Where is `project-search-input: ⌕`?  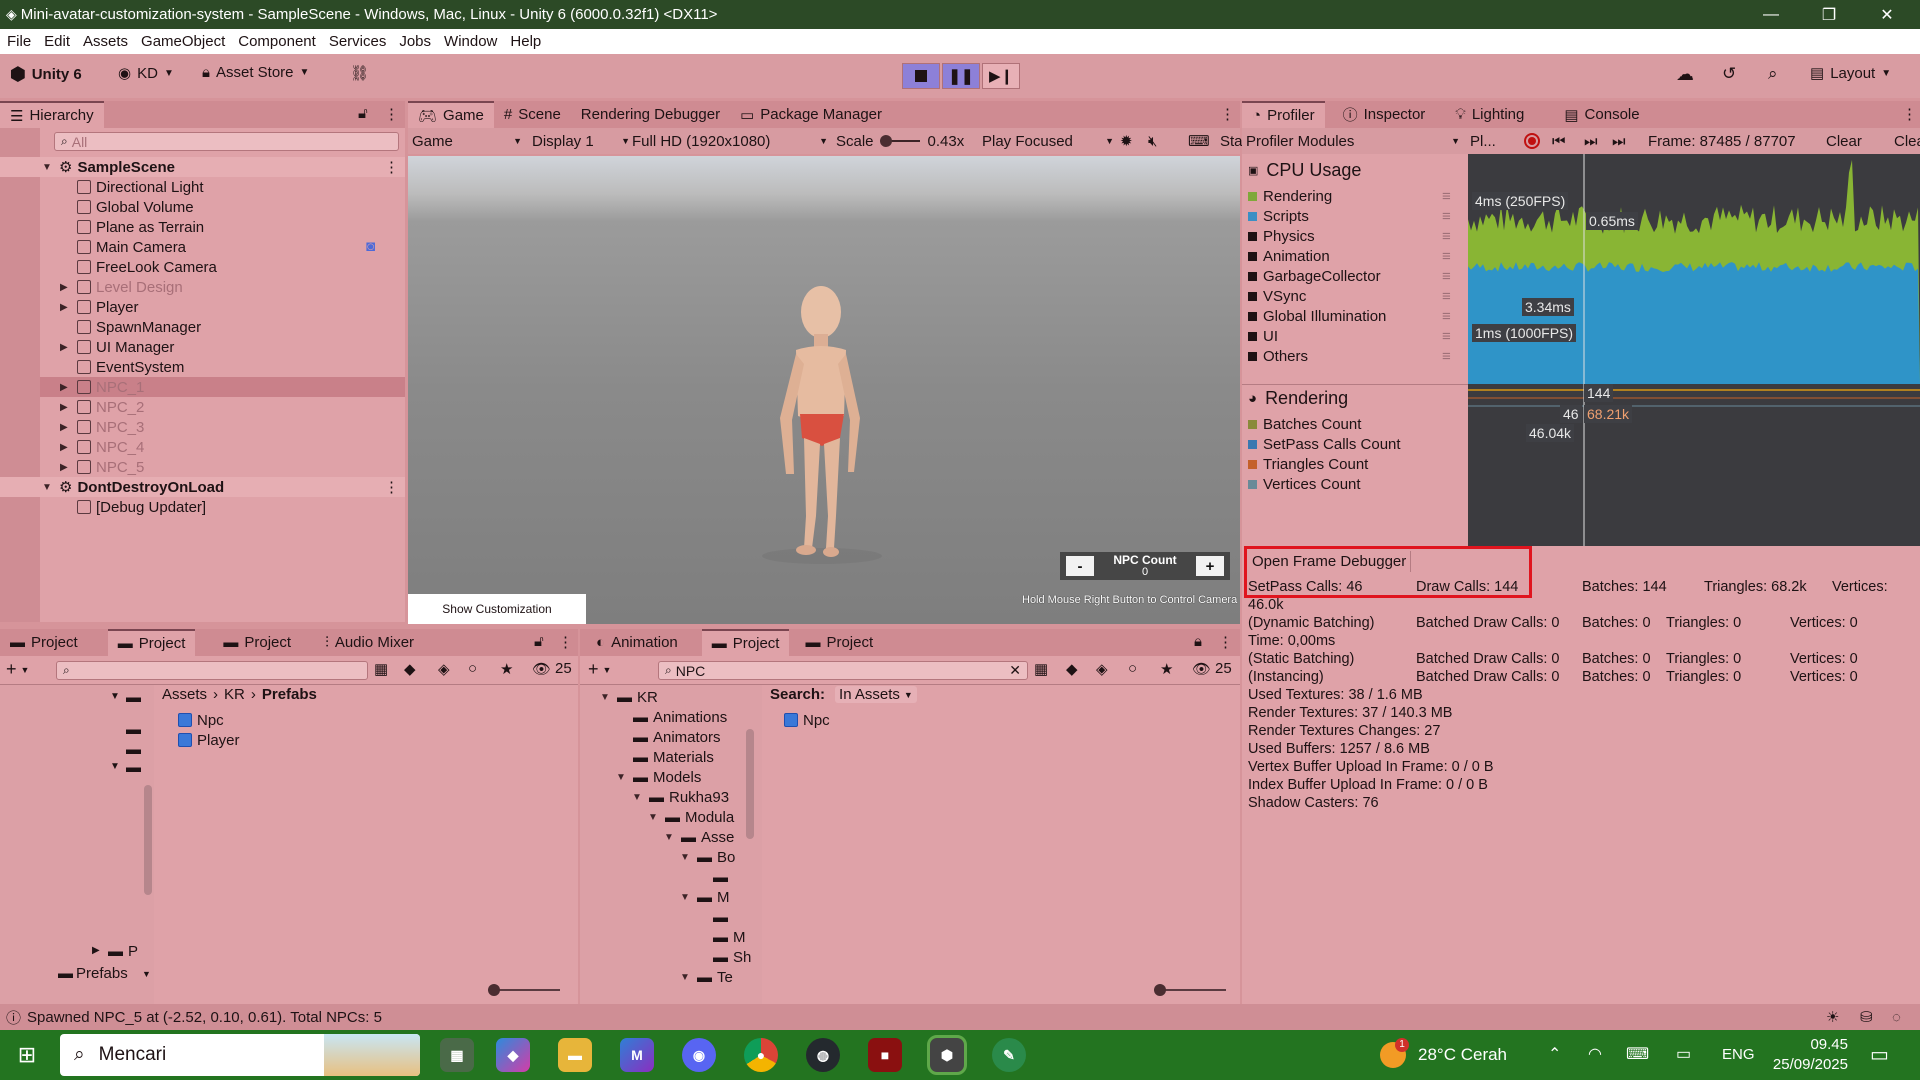
project-search-input: ⌕ is located at coordinates (212, 670).